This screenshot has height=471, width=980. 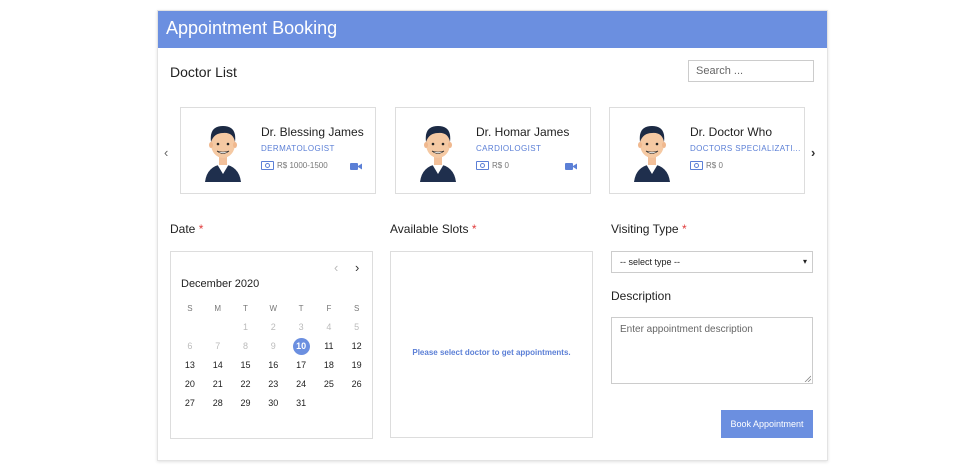 What do you see at coordinates (294, 166) in the screenshot?
I see `doctor-fee: R$ 1000-1500` at bounding box center [294, 166].